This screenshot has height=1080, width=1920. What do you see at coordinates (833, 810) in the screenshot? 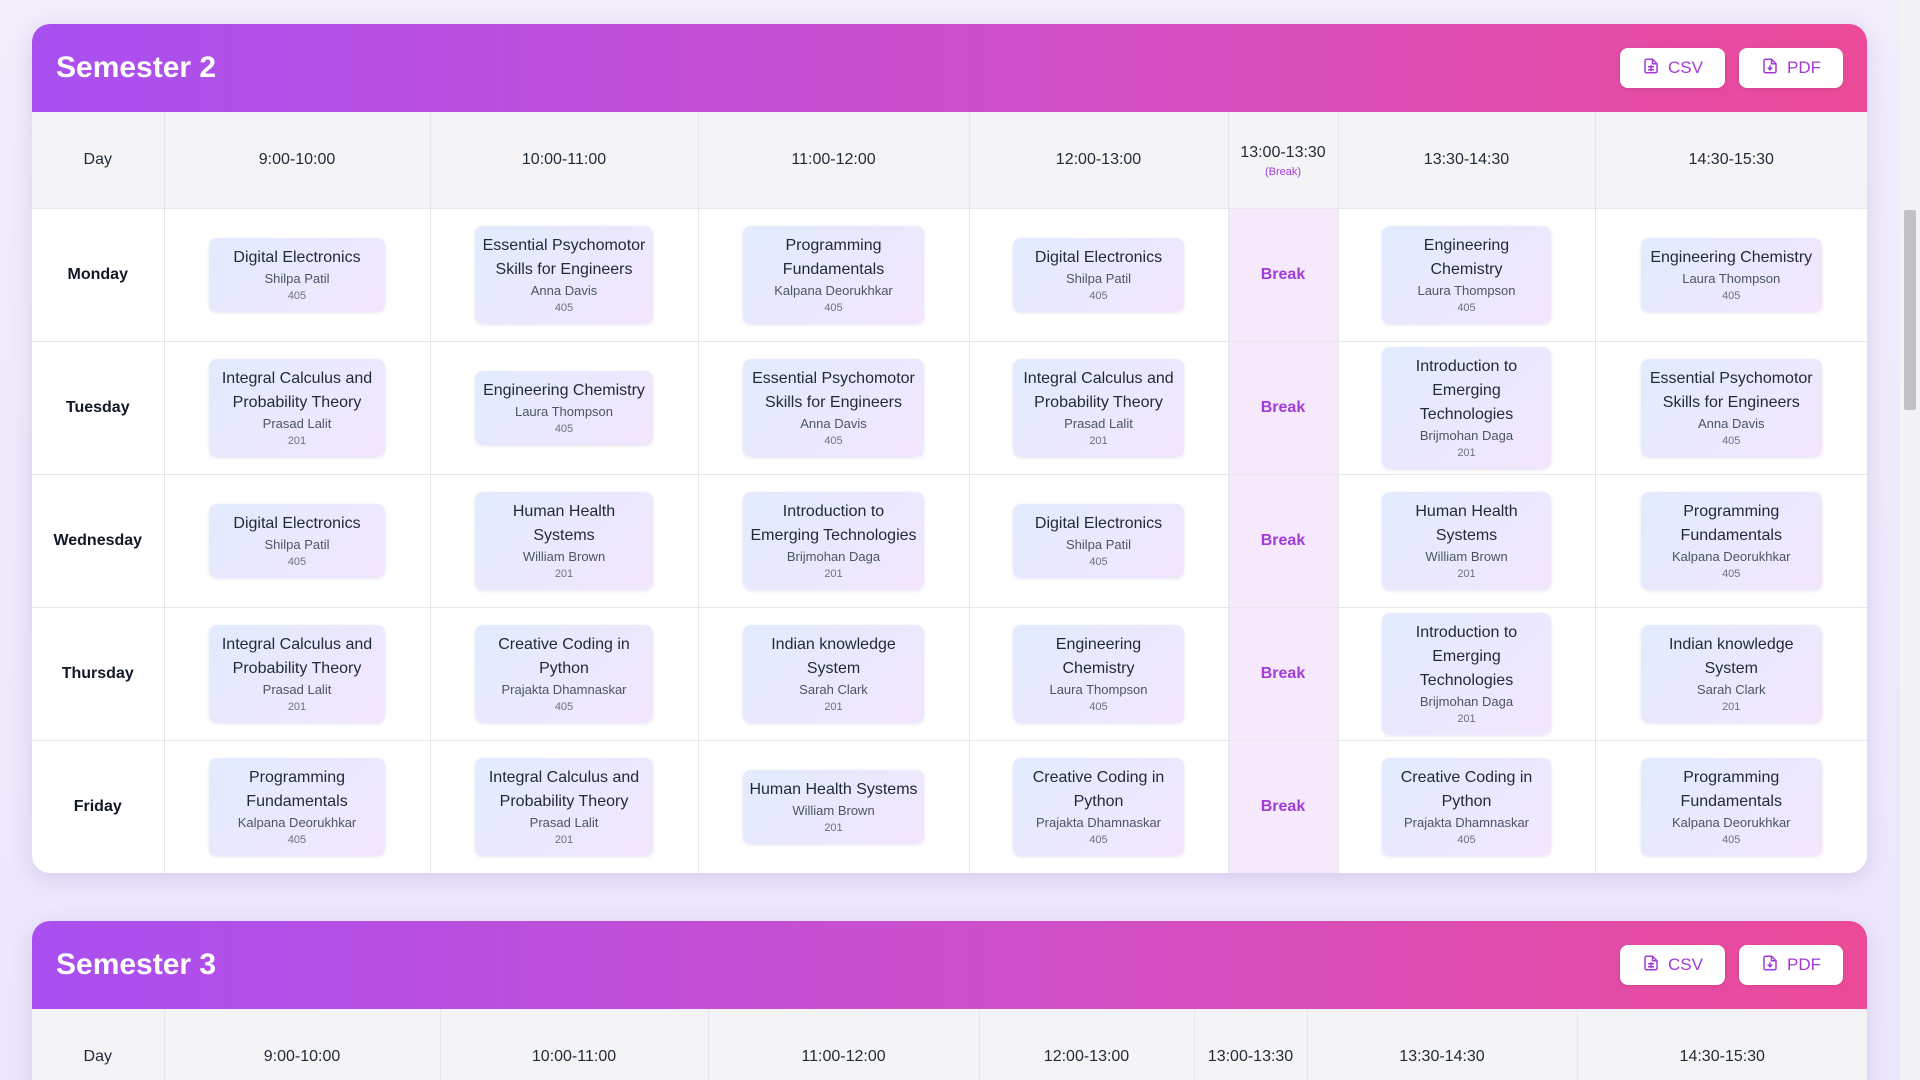
I see `teacher-name: William Brown` at bounding box center [833, 810].